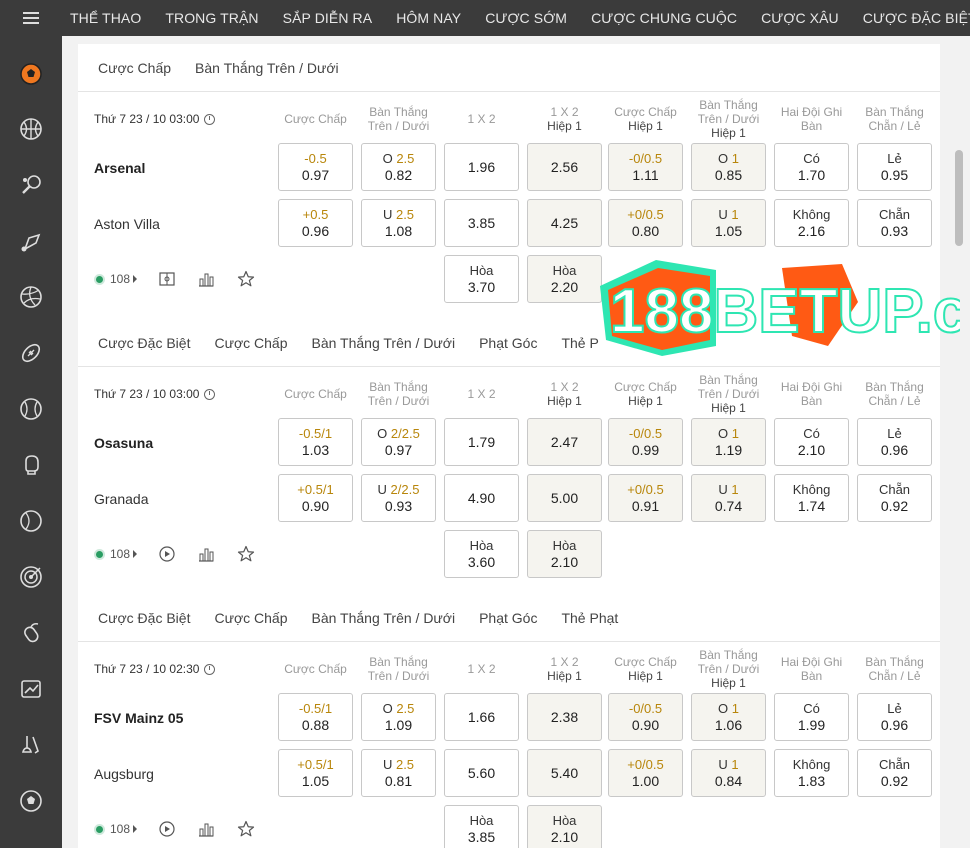  What do you see at coordinates (894, 223) in the screenshot?
I see `odds-button: Chẵn 0.93` at bounding box center [894, 223].